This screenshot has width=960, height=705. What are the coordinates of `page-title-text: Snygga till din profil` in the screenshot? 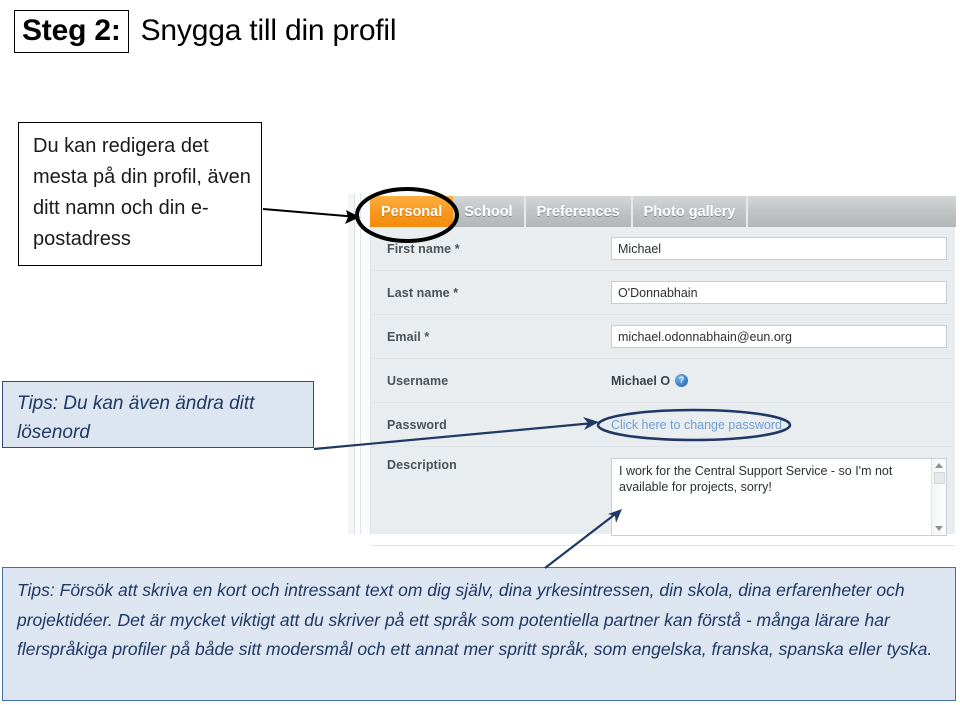 It's located at (268, 30).